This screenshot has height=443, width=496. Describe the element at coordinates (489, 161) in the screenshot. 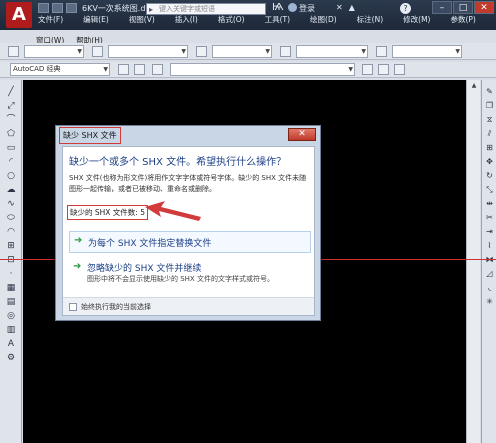

I see `move-icon: ✥` at that location.